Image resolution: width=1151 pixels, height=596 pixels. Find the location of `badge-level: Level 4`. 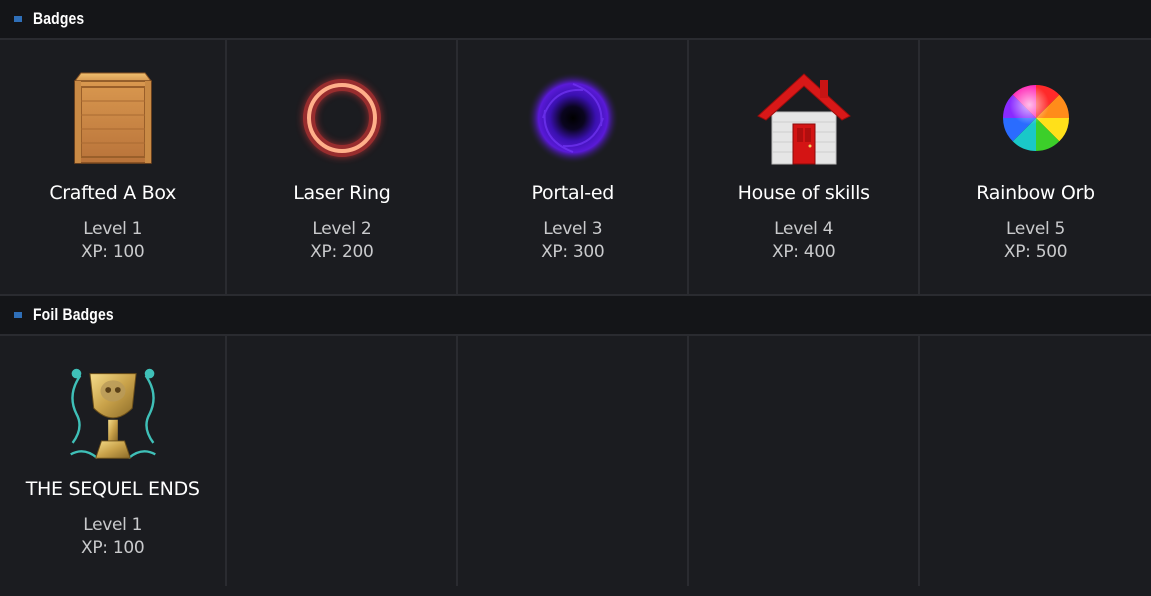

badge-level: Level 4 is located at coordinates (804, 229).